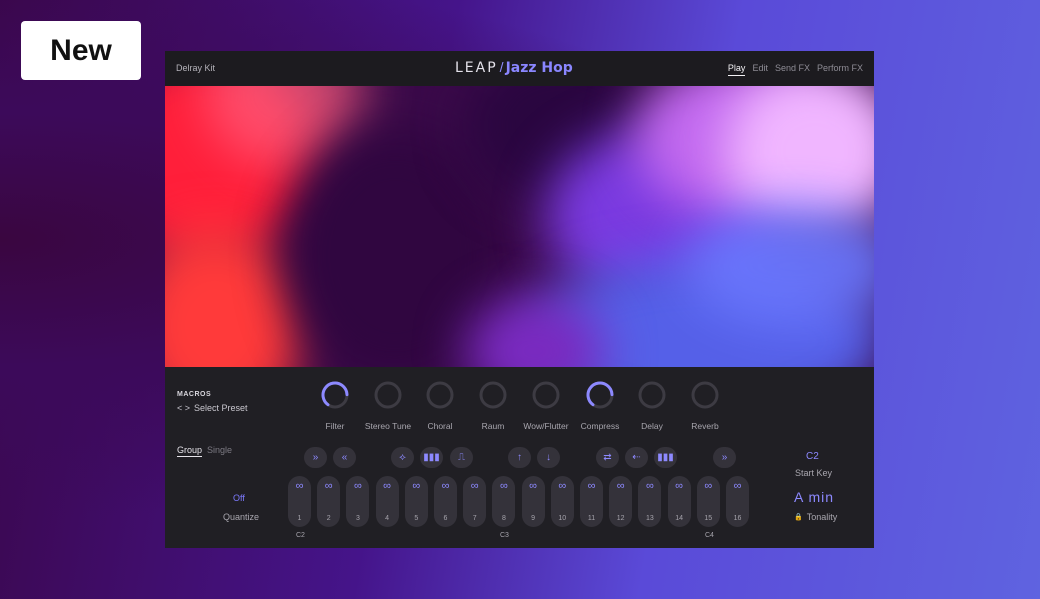 This screenshot has width=1040, height=599. I want to click on knob-label: Choral, so click(440, 426).